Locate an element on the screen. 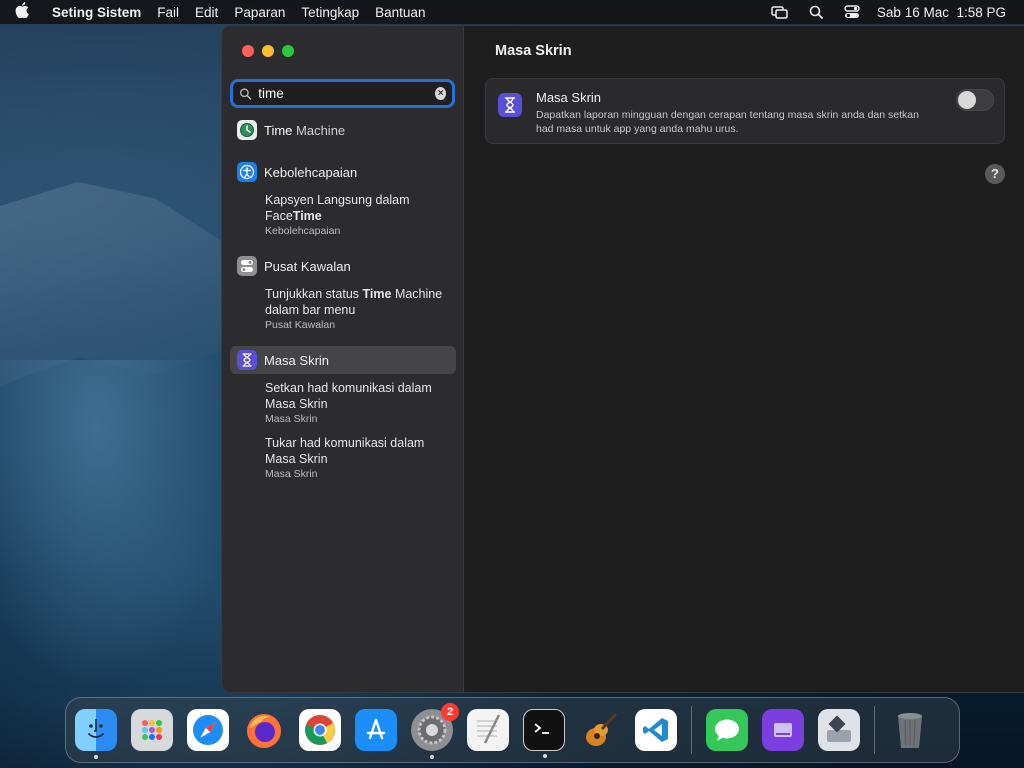  control-center-icon is located at coordinates (247, 266).